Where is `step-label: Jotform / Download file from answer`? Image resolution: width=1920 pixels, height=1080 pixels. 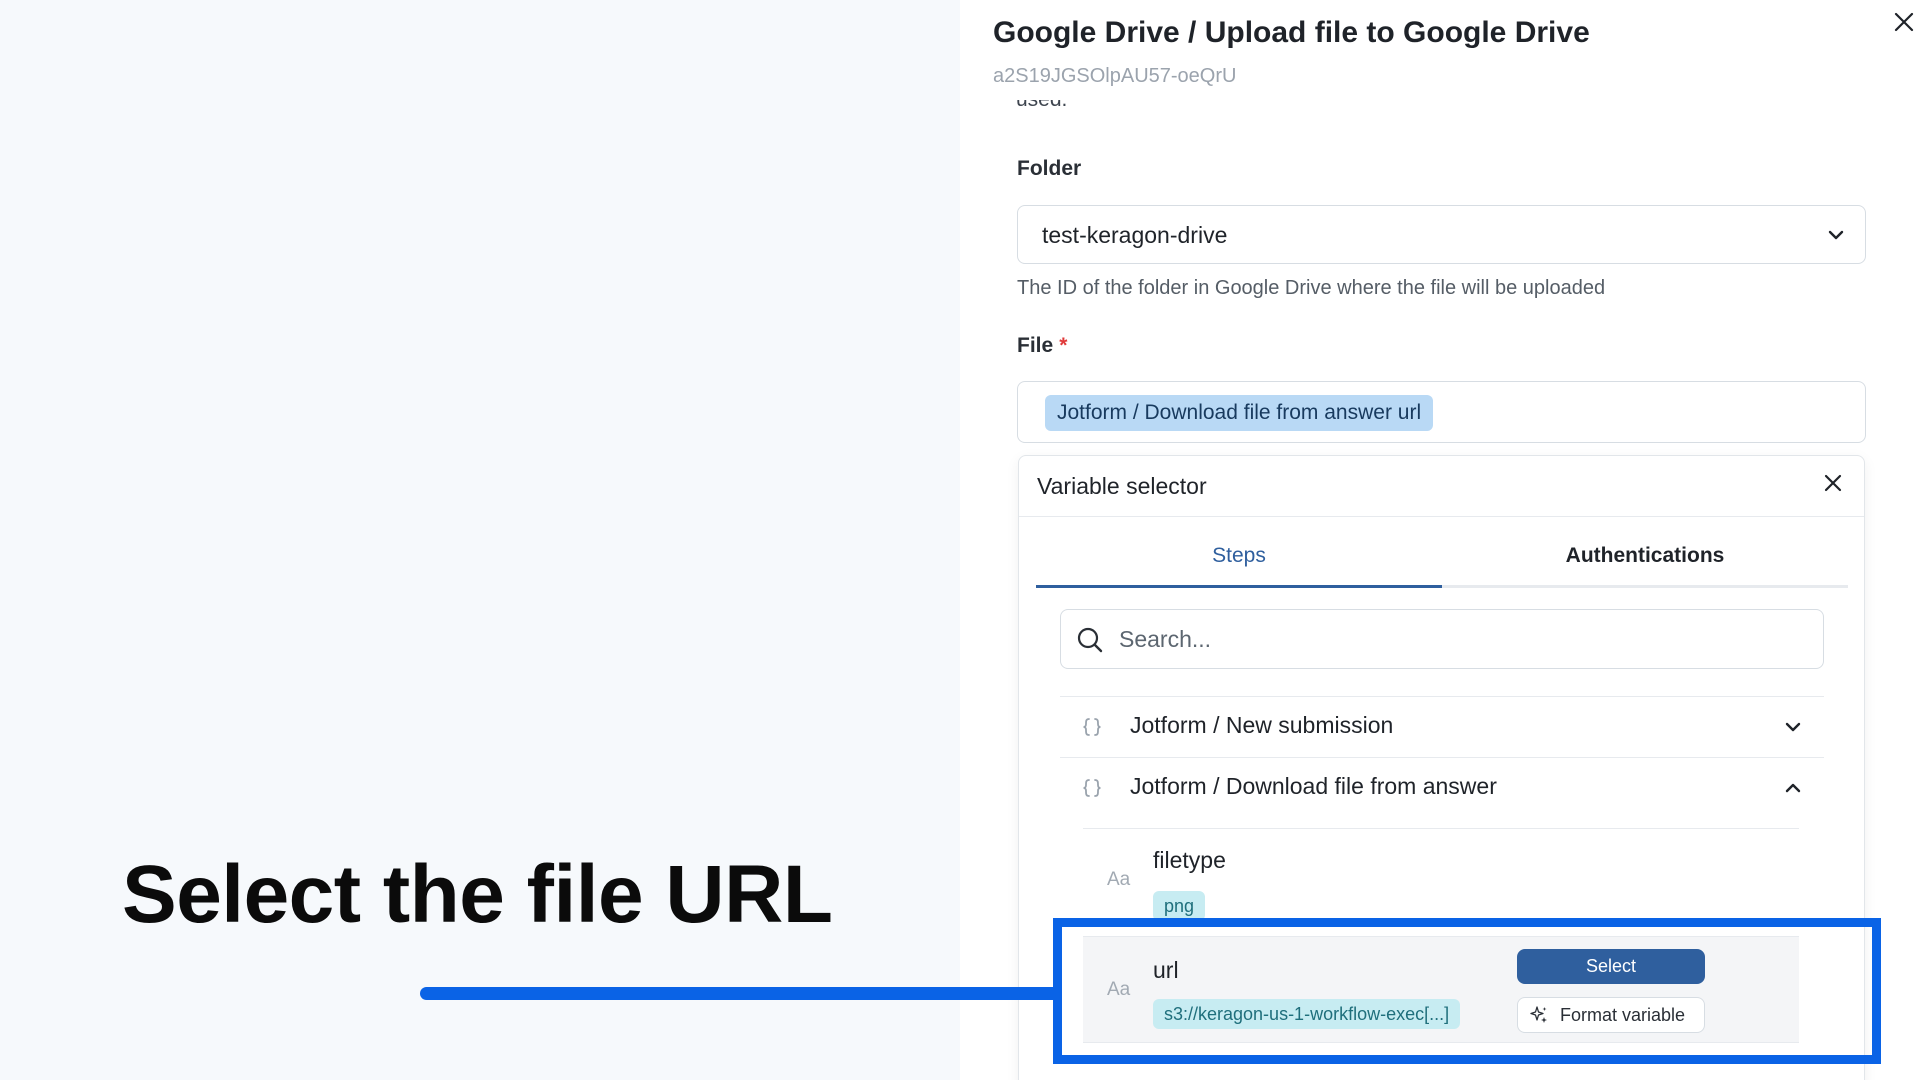 step-label: Jotform / Download file from answer is located at coordinates (1313, 786).